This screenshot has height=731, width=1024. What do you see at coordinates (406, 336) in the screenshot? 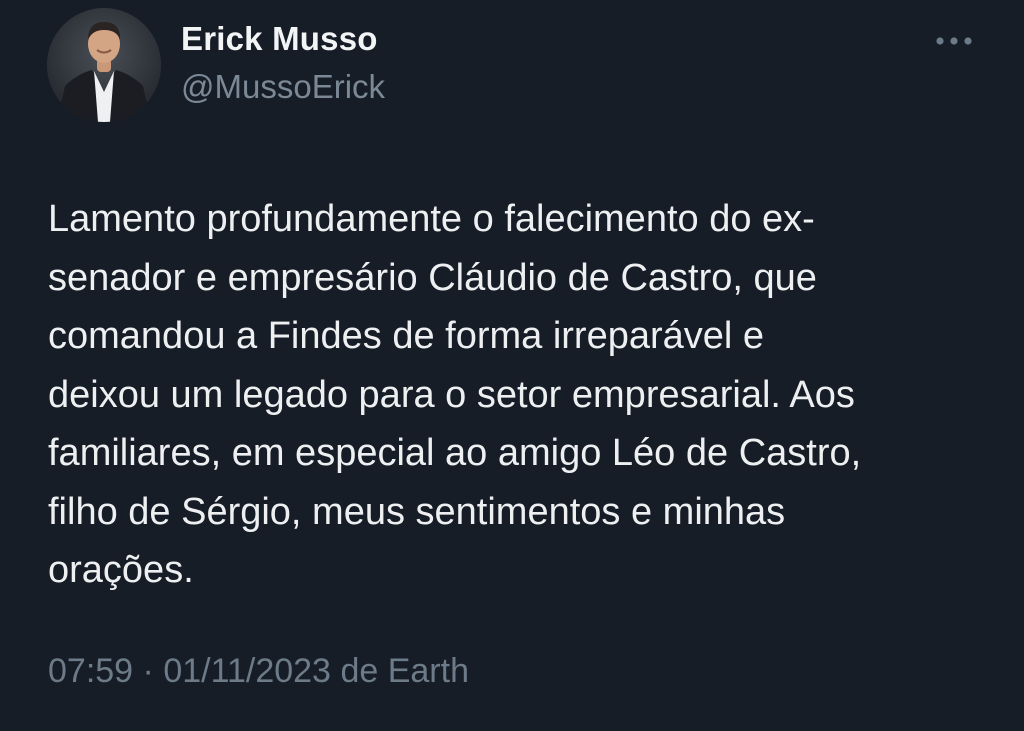
I see `tweet-text-line: comandou a Findes de forma irreparável e` at bounding box center [406, 336].